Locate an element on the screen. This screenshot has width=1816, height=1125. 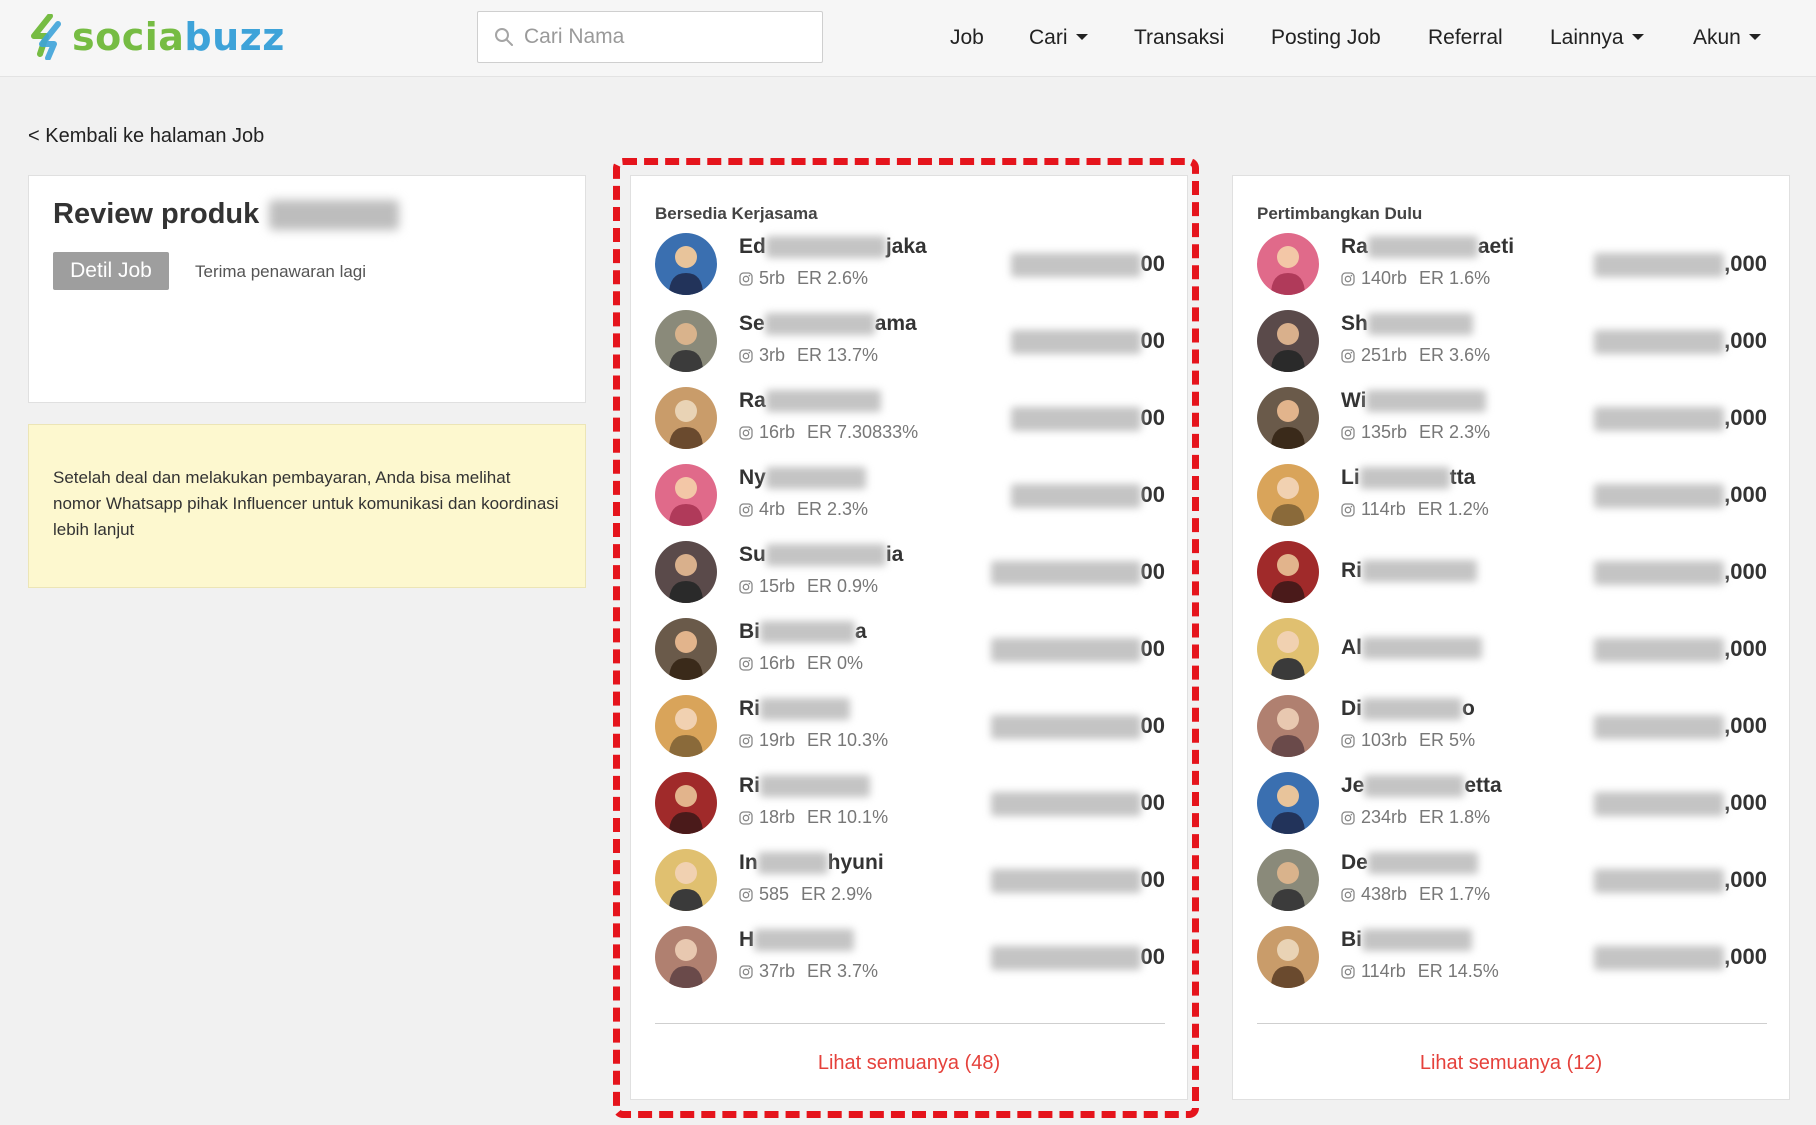
nav-transaksi: Transaksi is located at coordinates (1179, 38).